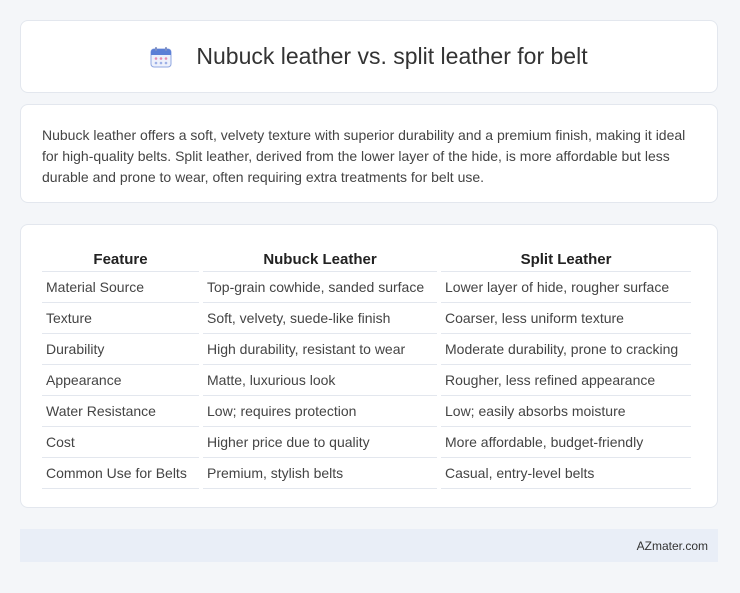 Image resolution: width=740 pixels, height=593 pixels. What do you see at coordinates (566, 258) in the screenshot?
I see `header-split: Split Leather` at bounding box center [566, 258].